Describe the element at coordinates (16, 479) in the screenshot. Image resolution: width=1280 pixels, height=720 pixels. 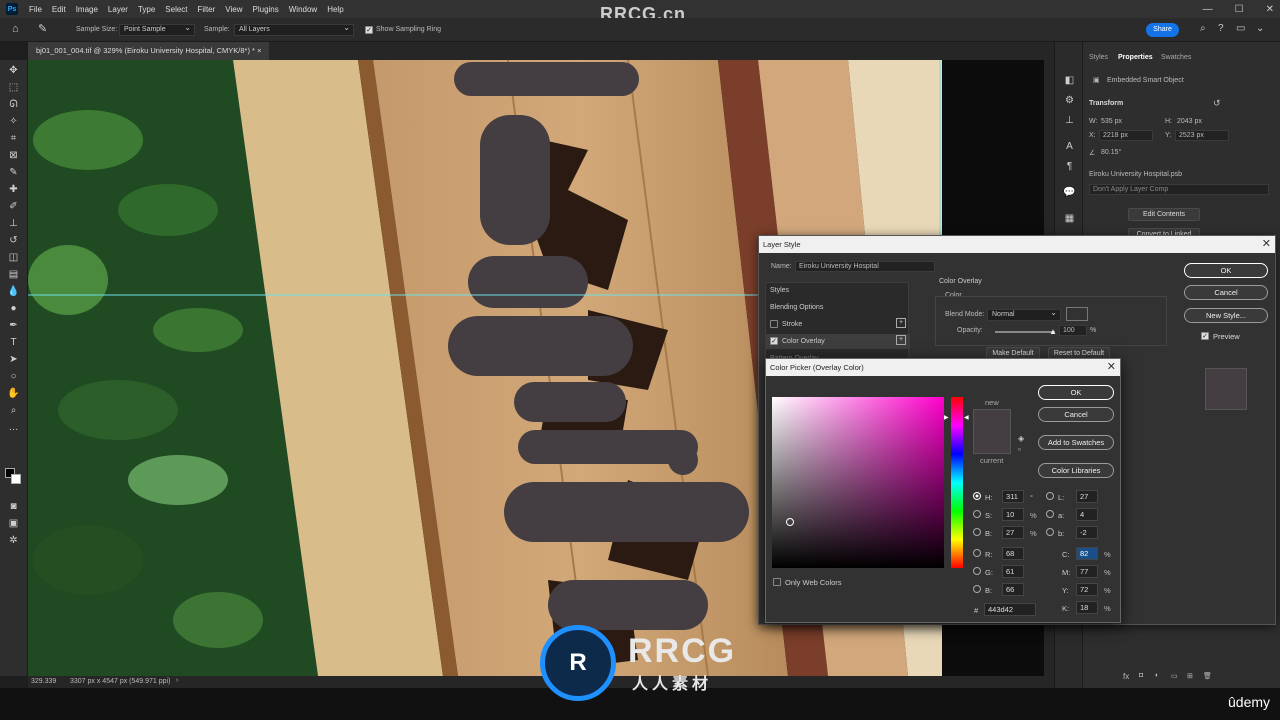
I see `background-color-swatch` at that location.